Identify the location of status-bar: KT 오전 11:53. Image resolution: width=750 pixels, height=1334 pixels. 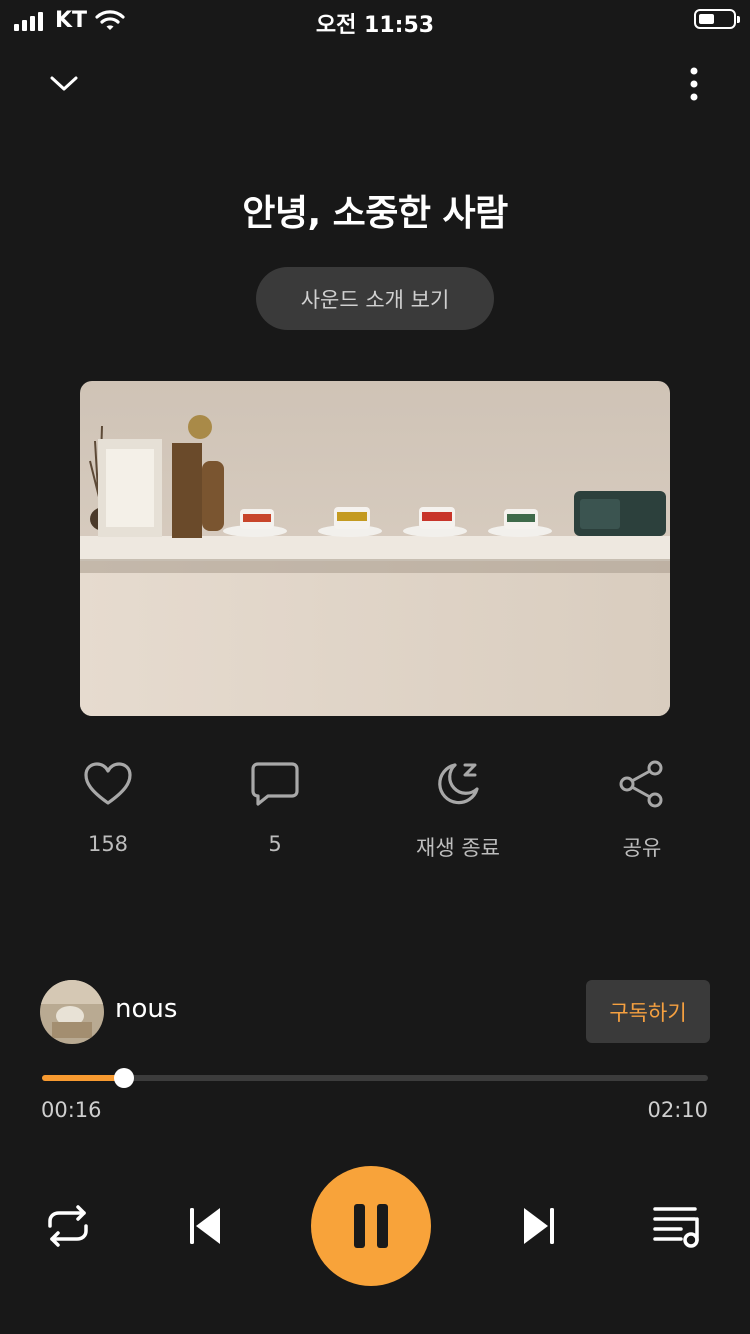
(375, 22).